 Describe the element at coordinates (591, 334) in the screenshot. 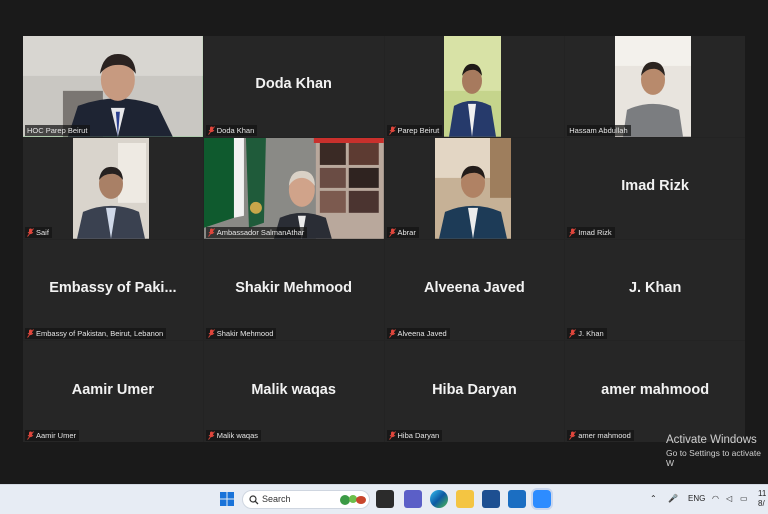

I see `participant-name: J. Khan` at that location.